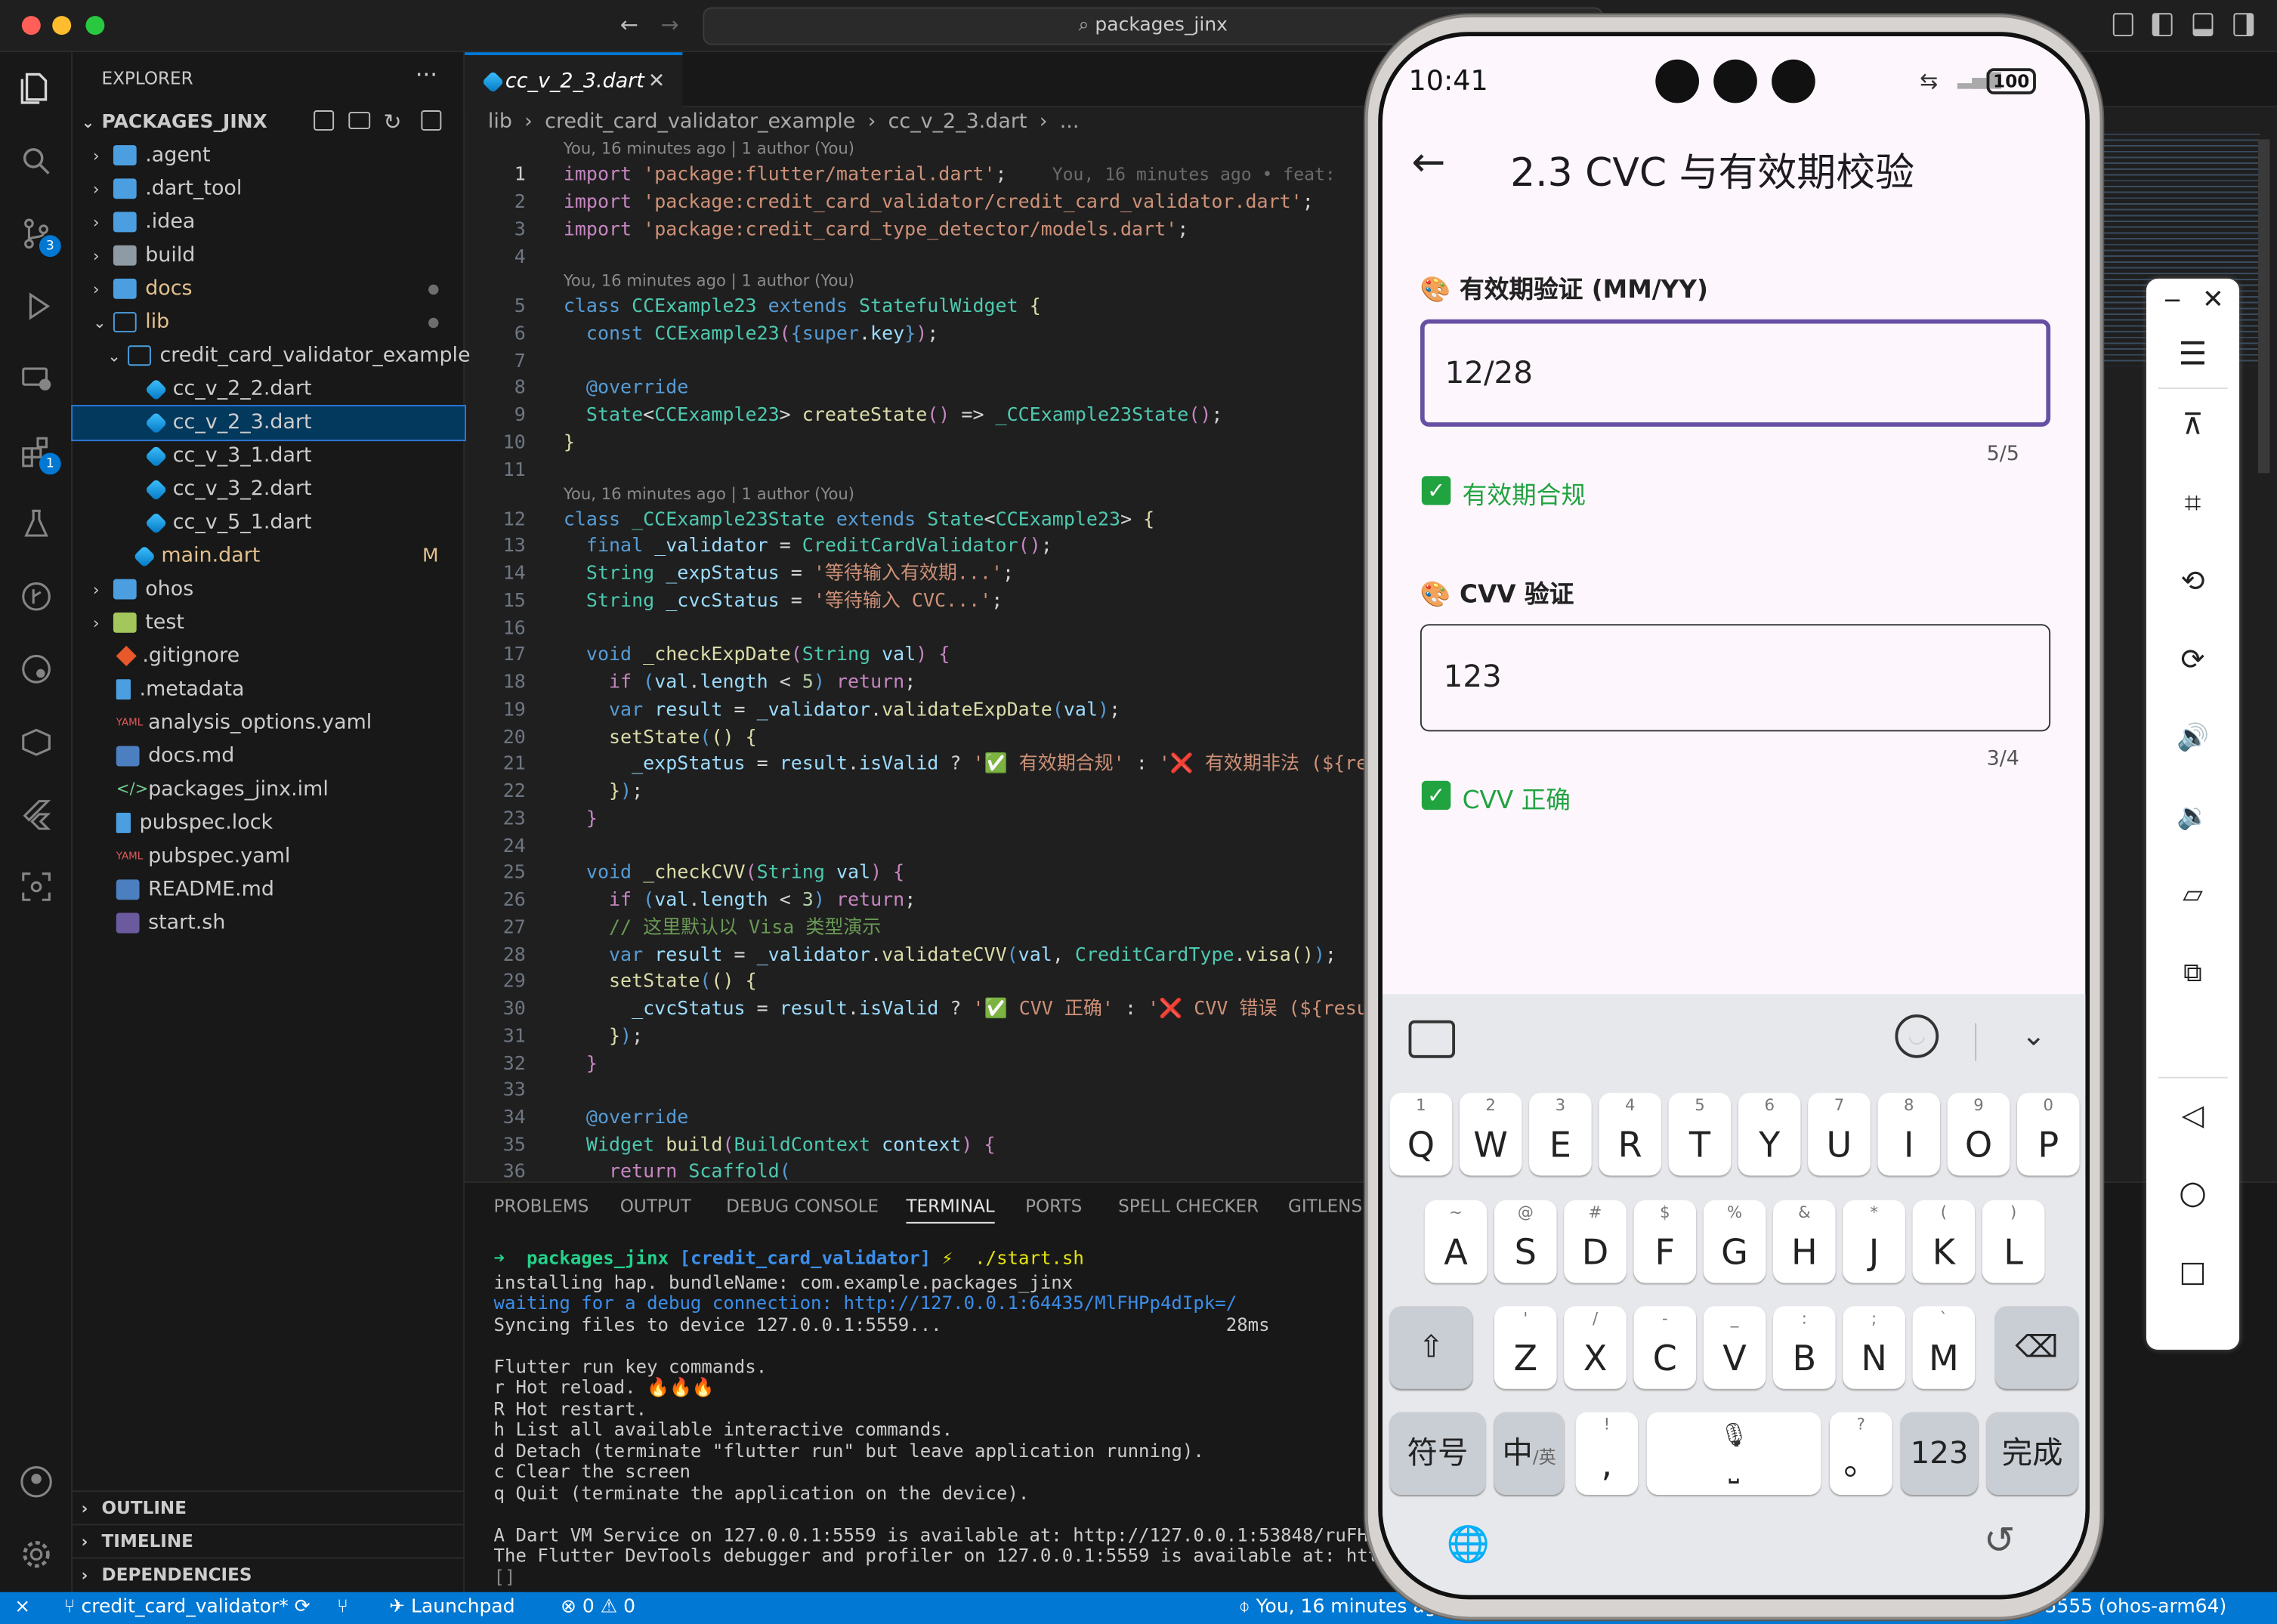 This screenshot has height=1624, width=2277. I want to click on period-key: ?。, so click(1861, 1454).